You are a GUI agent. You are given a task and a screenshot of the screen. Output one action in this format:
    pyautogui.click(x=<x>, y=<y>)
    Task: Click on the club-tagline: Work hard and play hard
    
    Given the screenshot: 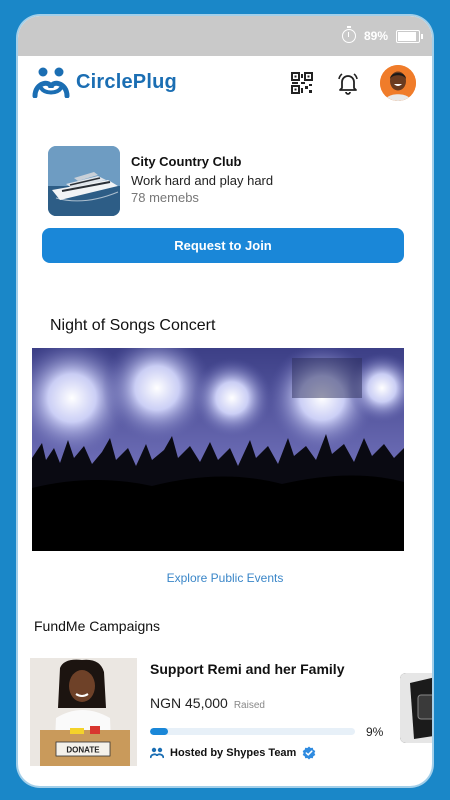 What is the action you would take?
    pyautogui.click(x=202, y=180)
    